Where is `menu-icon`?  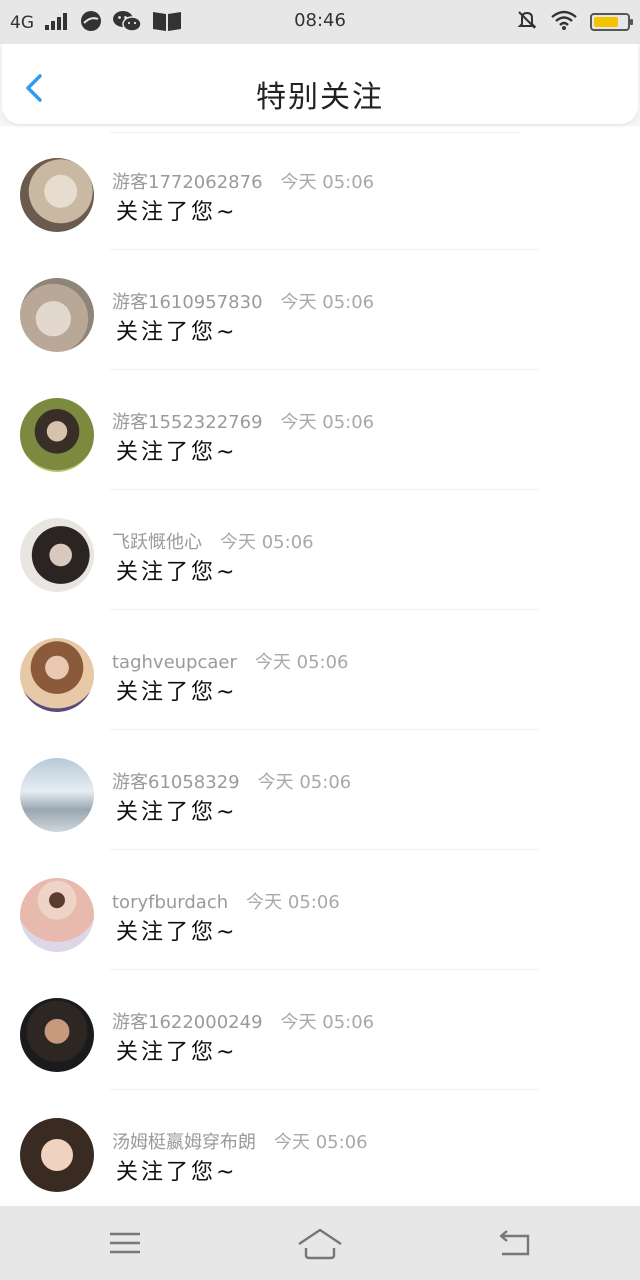
menu-icon is located at coordinates (125, 1243).